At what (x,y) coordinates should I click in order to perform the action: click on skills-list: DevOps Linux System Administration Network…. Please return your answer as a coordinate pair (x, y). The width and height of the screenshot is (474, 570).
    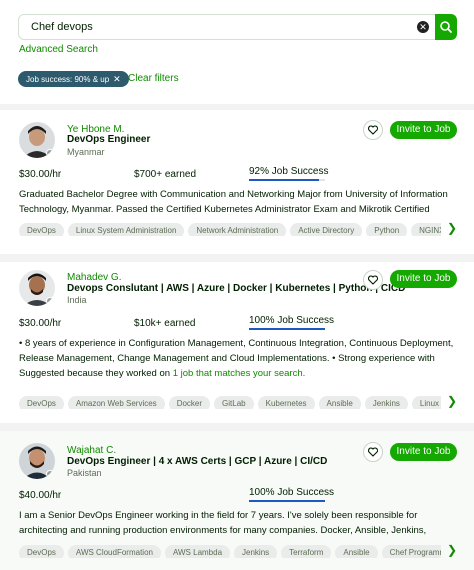
    Looking at the image, I should click on (230, 228).